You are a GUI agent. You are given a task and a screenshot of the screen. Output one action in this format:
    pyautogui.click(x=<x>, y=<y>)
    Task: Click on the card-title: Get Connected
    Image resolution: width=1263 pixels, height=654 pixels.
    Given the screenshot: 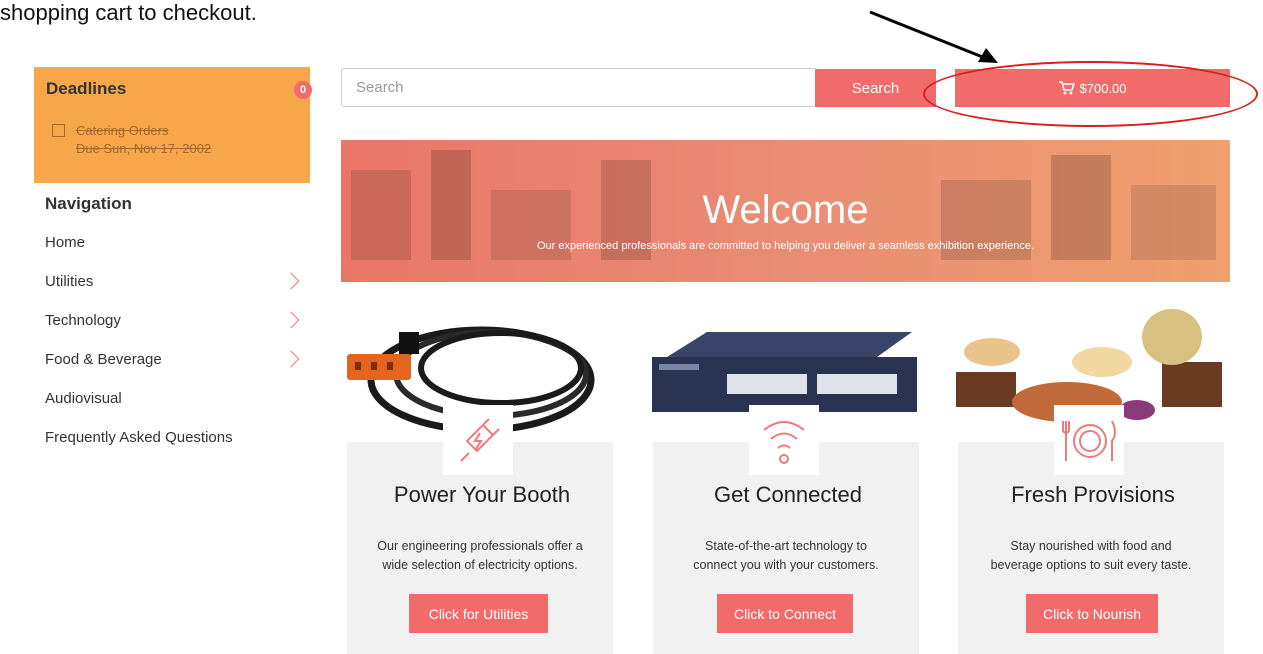 What is the action you would take?
    pyautogui.click(x=788, y=494)
    